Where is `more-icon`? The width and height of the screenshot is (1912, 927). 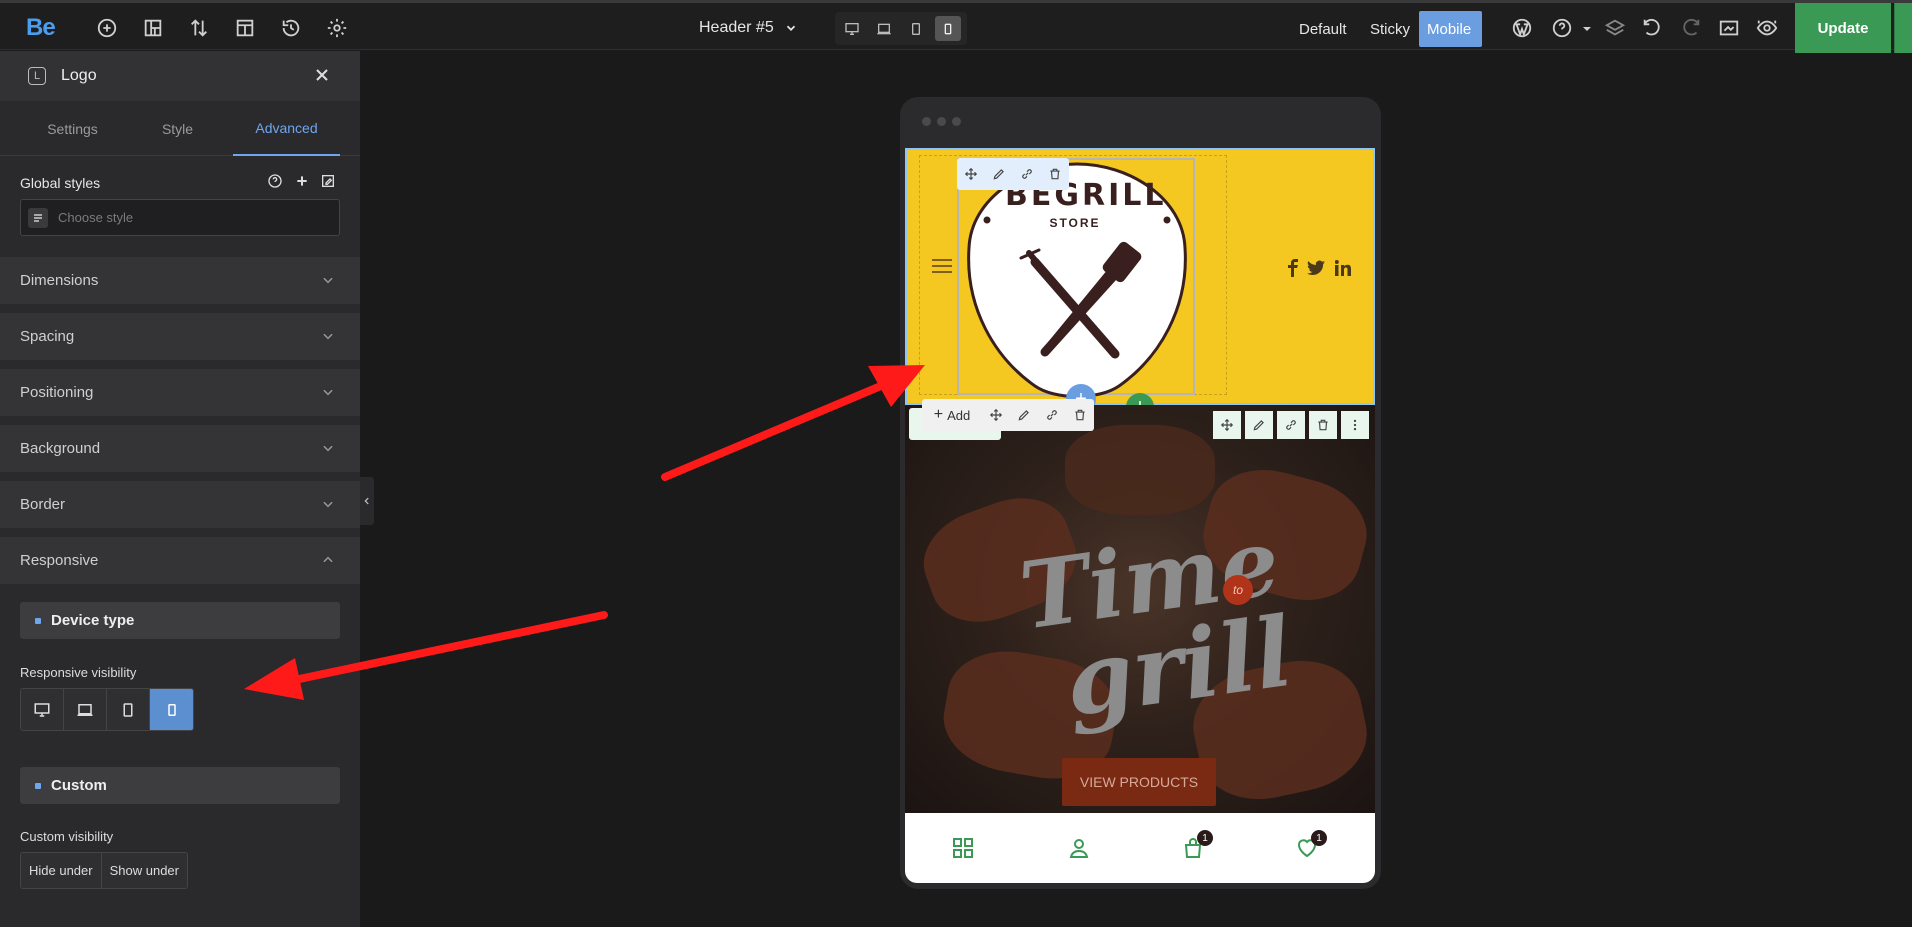 more-icon is located at coordinates (1355, 425).